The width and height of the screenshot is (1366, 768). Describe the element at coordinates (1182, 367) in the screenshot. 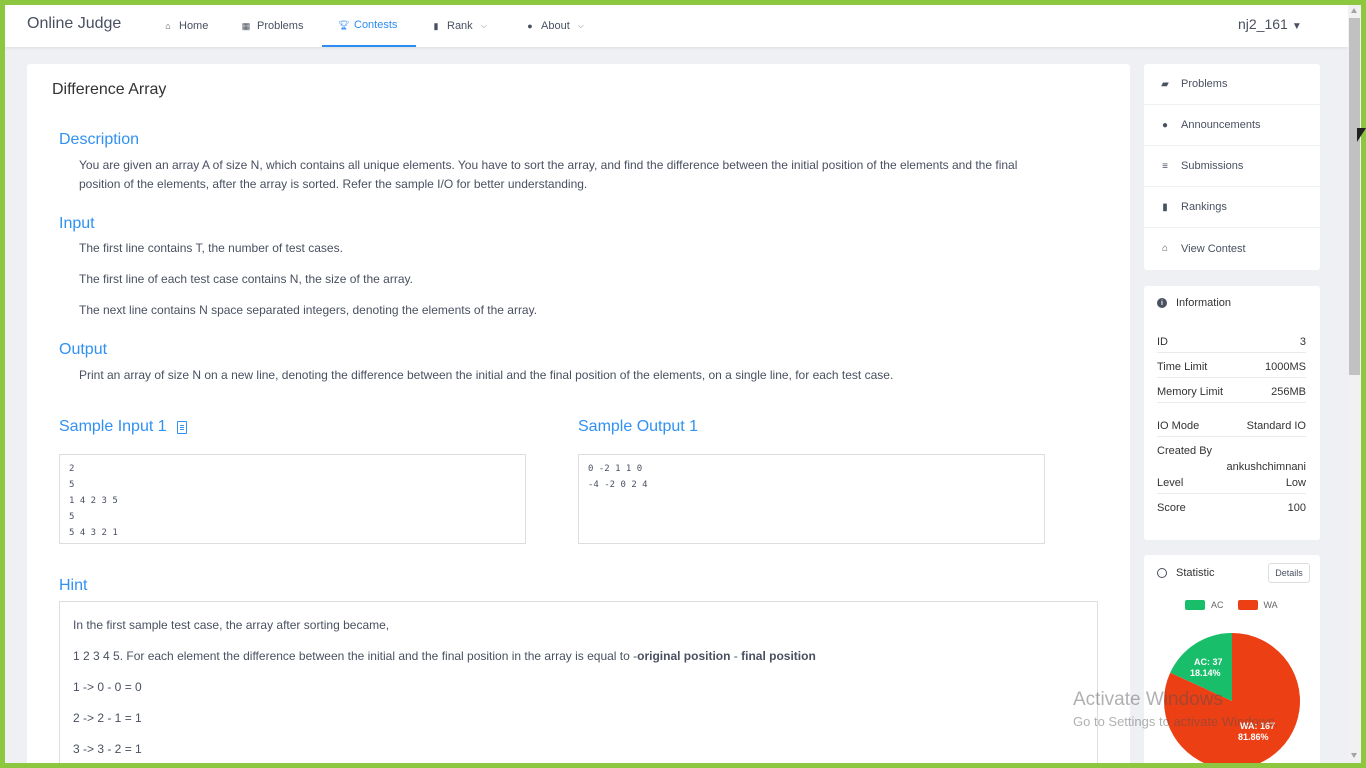

I see `info-time-label: Time Limit` at that location.